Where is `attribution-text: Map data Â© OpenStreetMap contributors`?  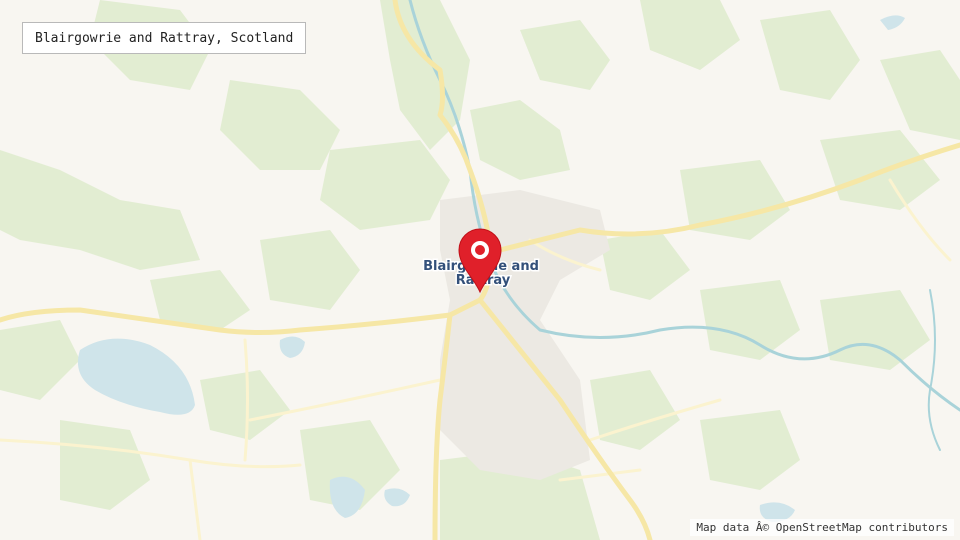
attribution-text: Map data Â© OpenStreetMap contributors is located at coordinates (822, 527).